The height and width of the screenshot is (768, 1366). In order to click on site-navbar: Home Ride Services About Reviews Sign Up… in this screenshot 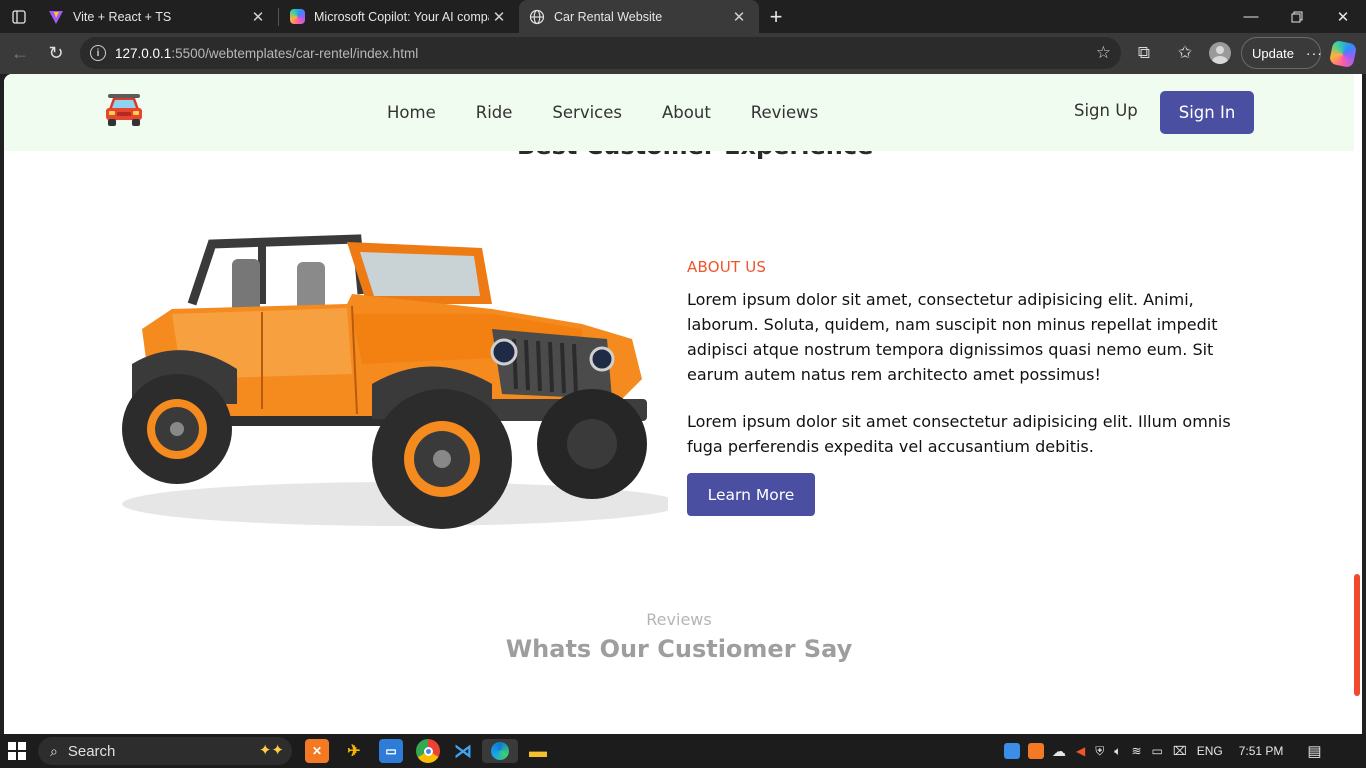, I will do `click(679, 112)`.